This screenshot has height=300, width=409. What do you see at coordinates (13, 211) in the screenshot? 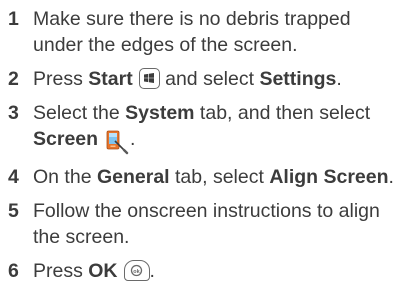
I see `step-number: 5` at bounding box center [13, 211].